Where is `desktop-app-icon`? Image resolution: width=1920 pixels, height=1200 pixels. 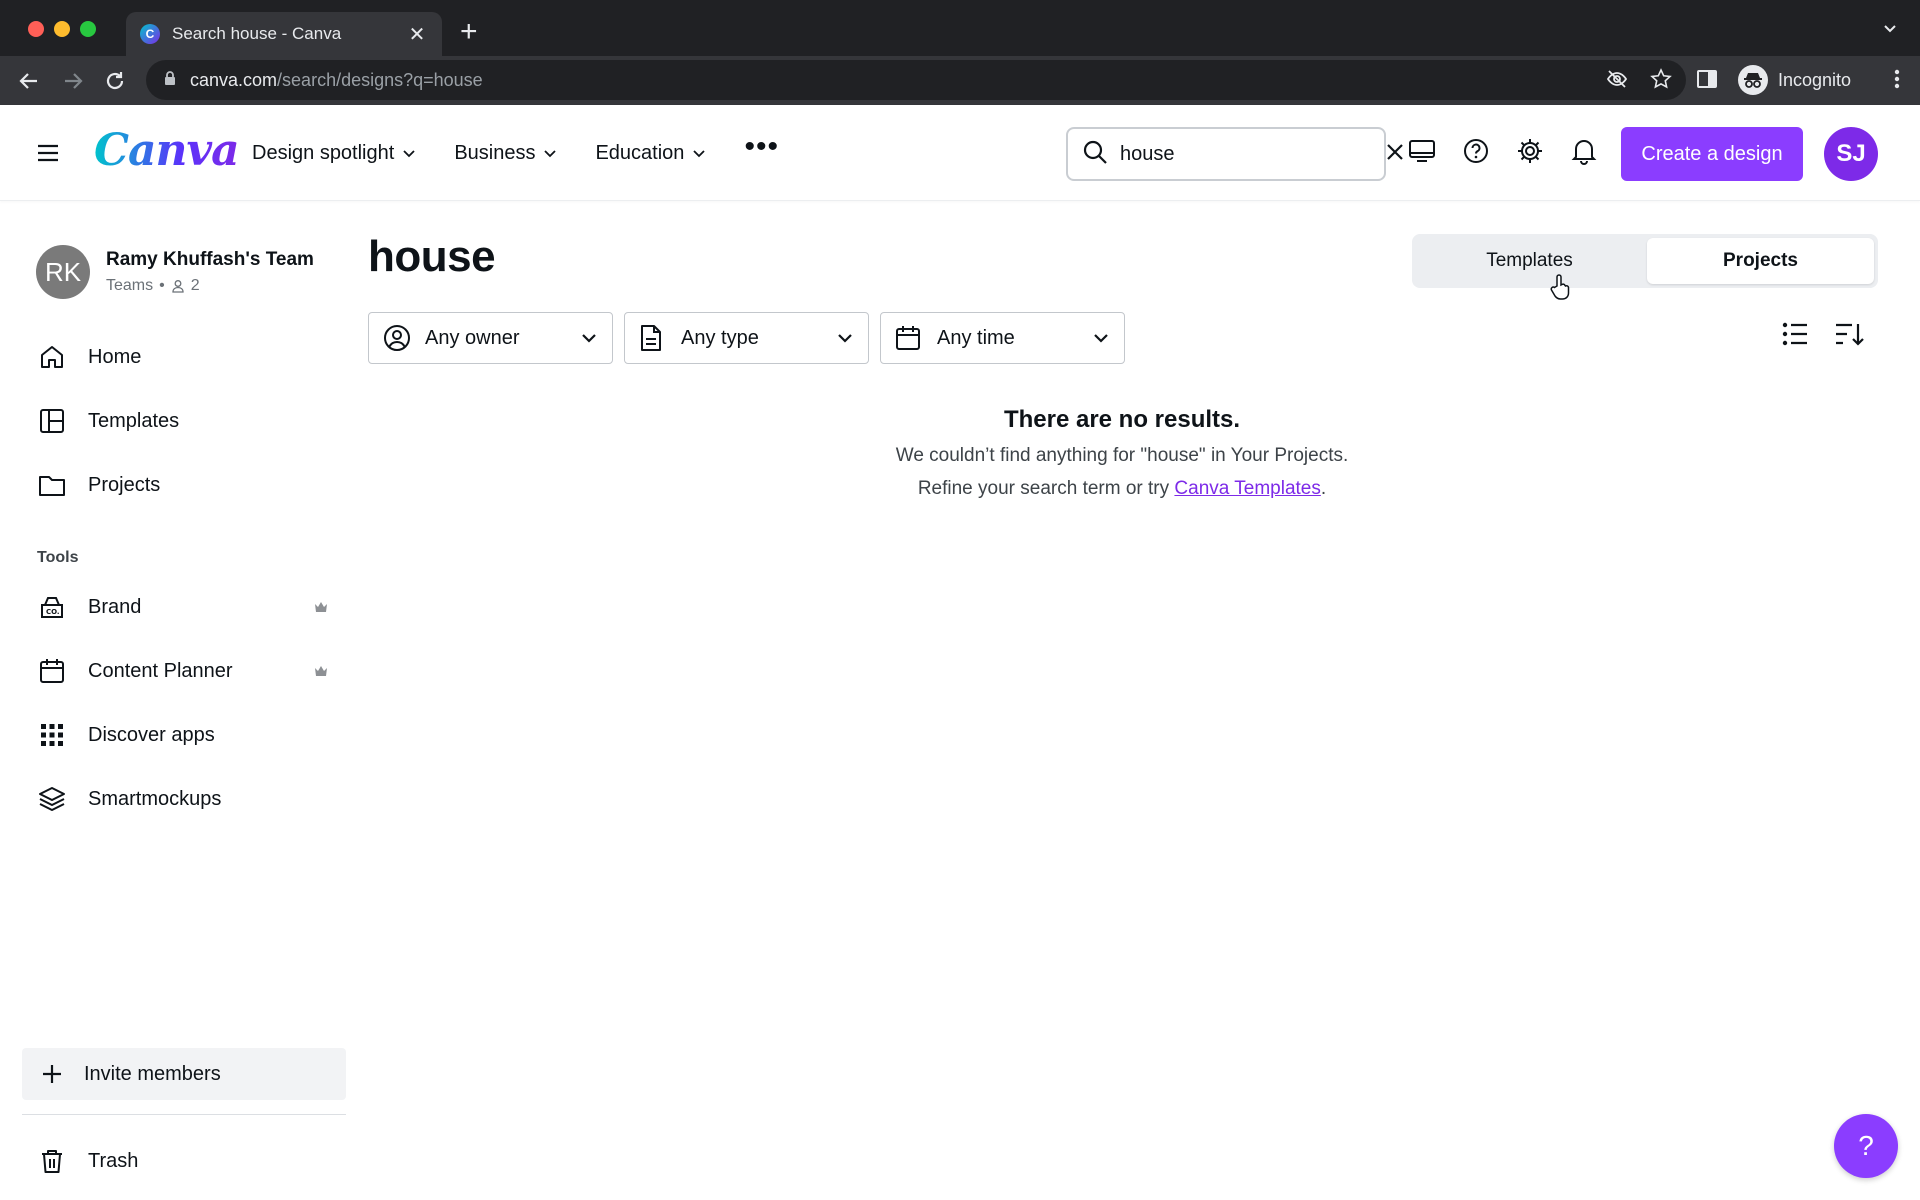 desktop-app-icon is located at coordinates (1422, 151).